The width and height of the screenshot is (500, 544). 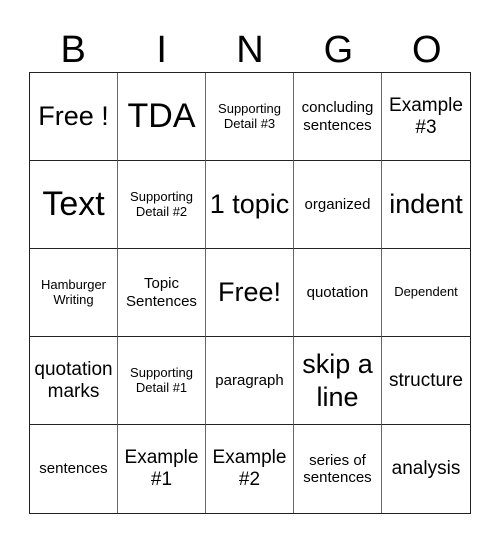 I want to click on header-letter-b: B, so click(x=73, y=50).